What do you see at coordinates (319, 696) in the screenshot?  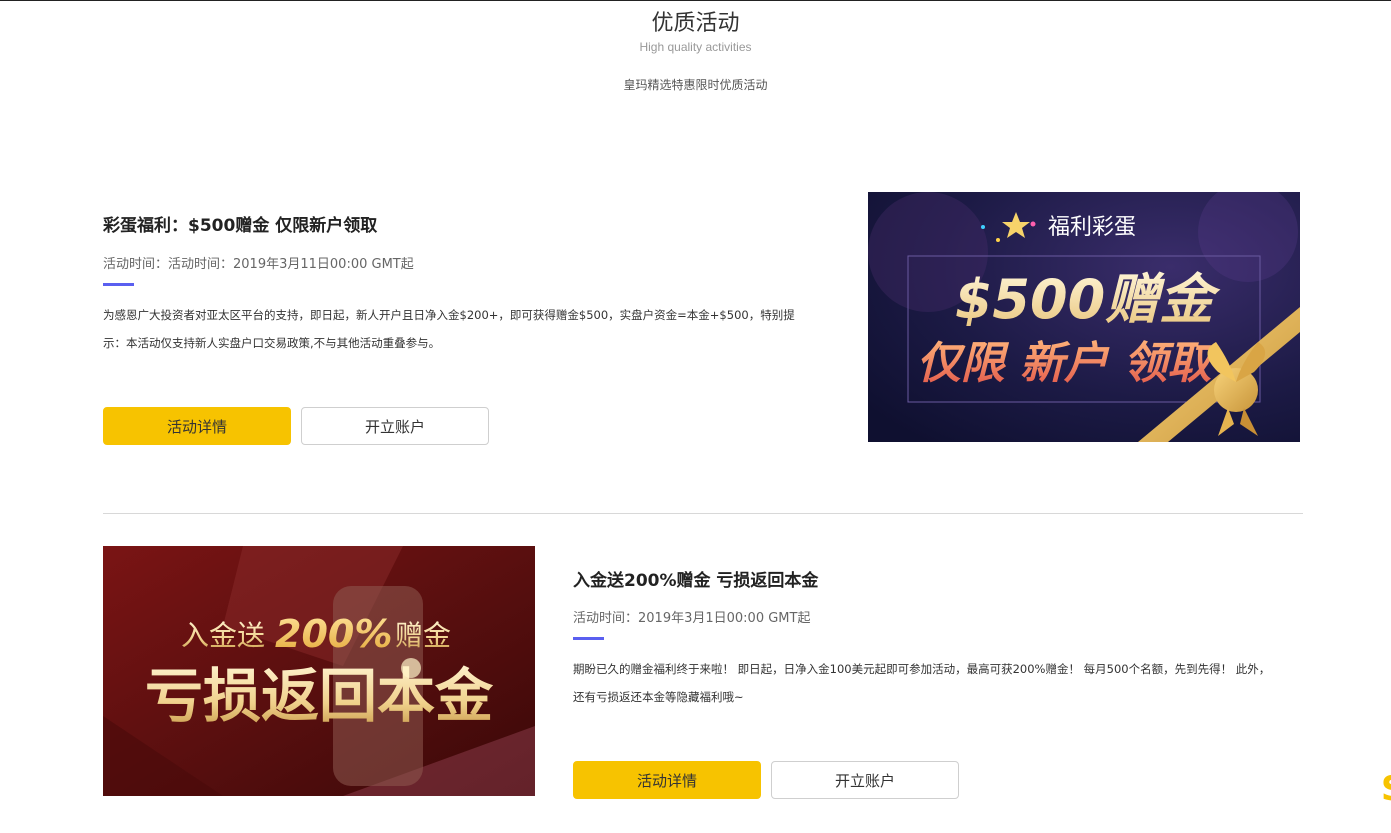 I see `svg-text: 亏损返回本金` at bounding box center [319, 696].